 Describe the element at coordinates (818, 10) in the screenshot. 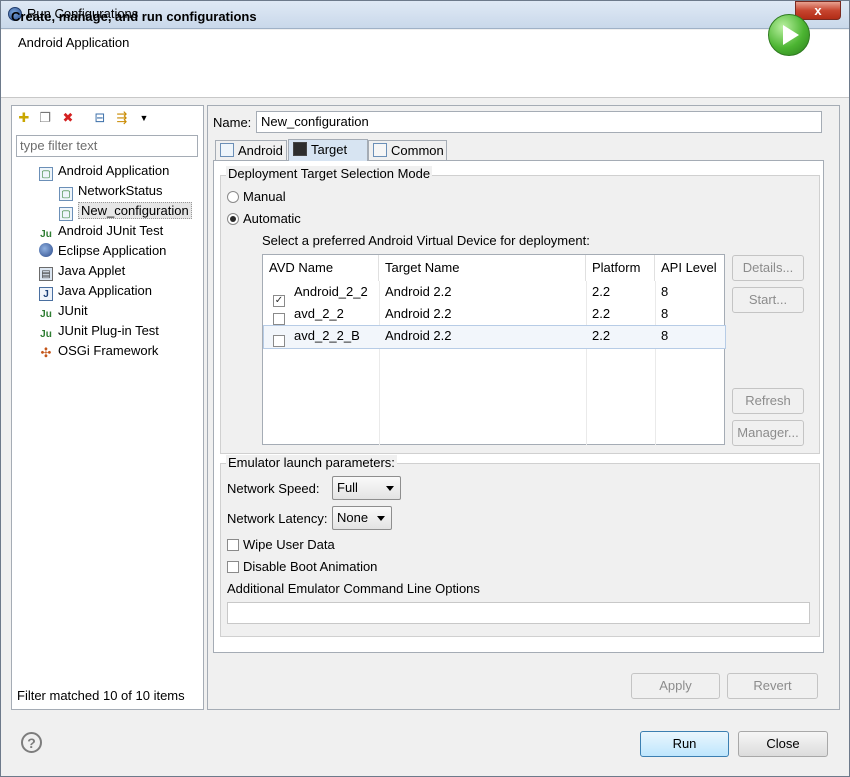

I see `close-window-button: x` at that location.